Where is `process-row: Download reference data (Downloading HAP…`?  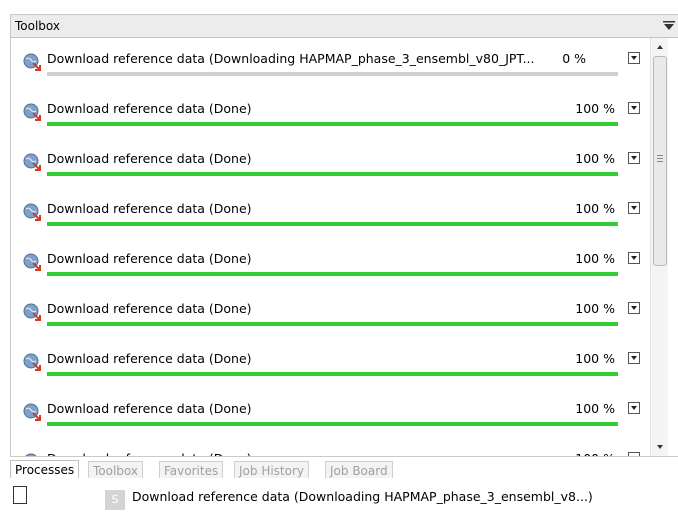 process-row: Download reference data (Downloading HAP… is located at coordinates (330, 63).